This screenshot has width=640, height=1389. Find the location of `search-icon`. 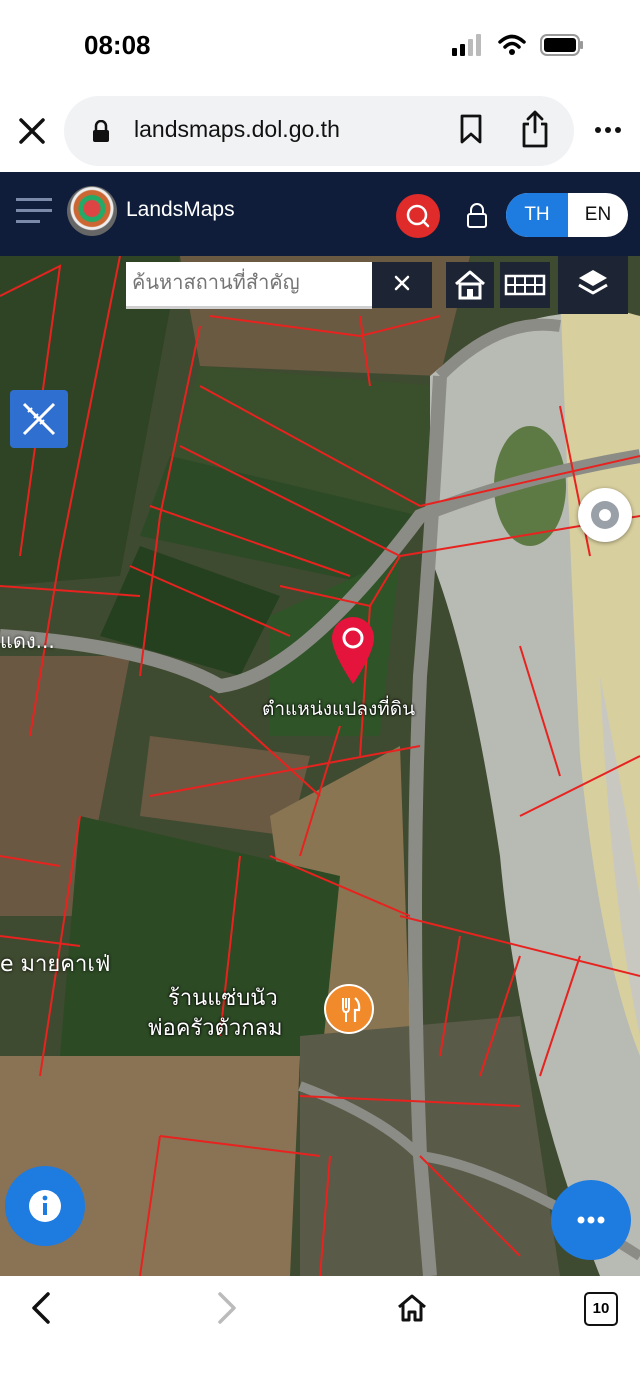

search-icon is located at coordinates (418, 216).